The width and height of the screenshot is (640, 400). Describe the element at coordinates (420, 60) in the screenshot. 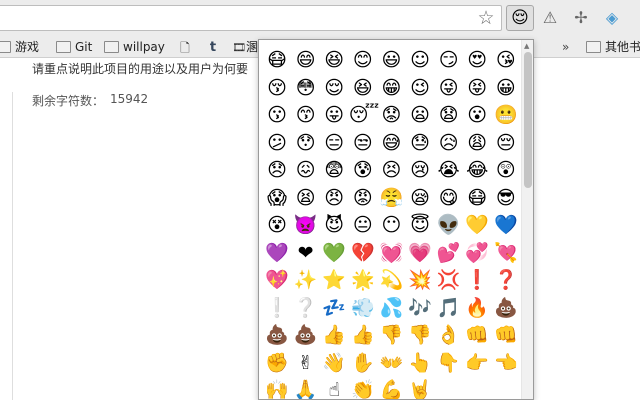

I see `emoji-item: ☺` at that location.